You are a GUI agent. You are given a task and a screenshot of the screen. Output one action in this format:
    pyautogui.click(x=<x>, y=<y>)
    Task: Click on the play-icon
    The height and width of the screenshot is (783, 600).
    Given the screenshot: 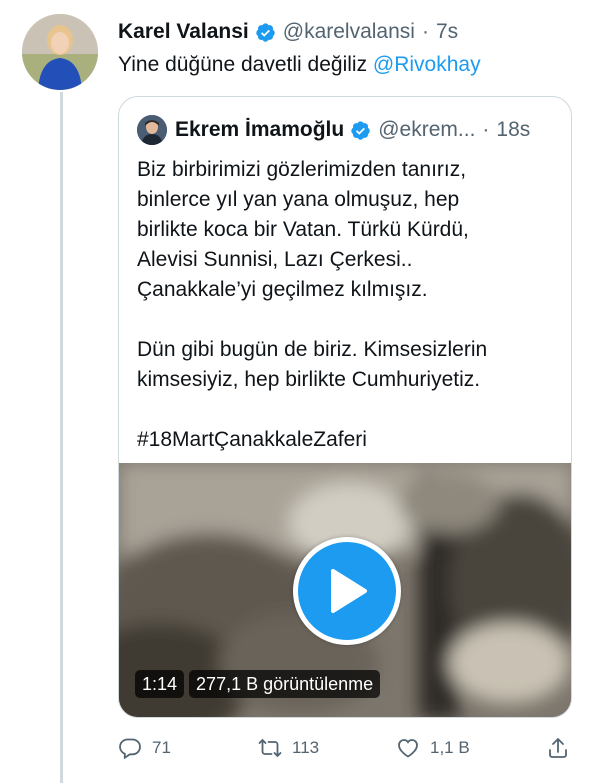 What is the action you would take?
    pyautogui.click(x=349, y=591)
    